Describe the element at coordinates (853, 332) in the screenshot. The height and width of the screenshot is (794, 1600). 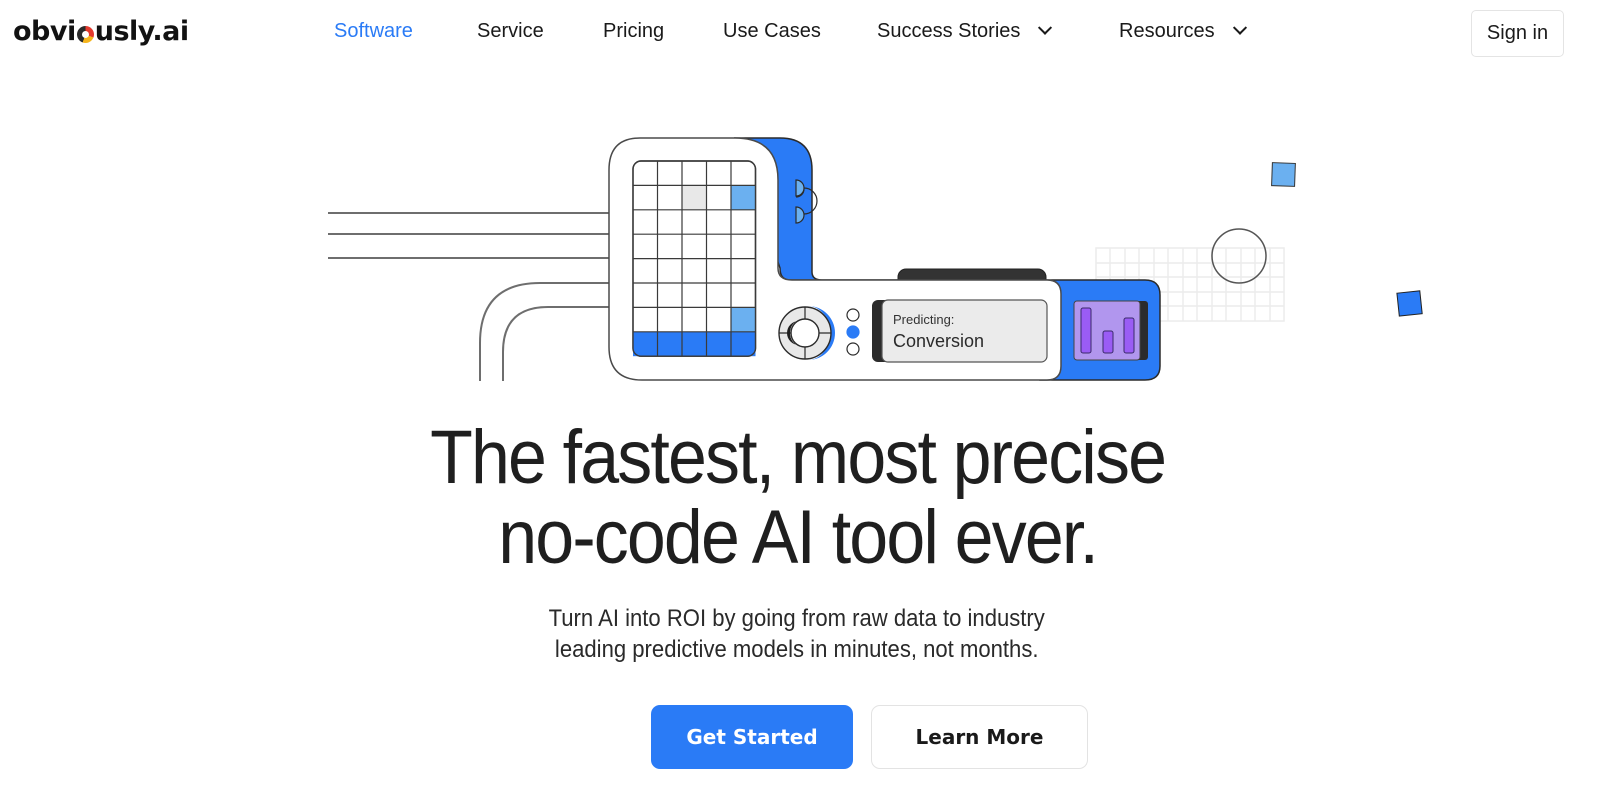
I see `option-dots` at that location.